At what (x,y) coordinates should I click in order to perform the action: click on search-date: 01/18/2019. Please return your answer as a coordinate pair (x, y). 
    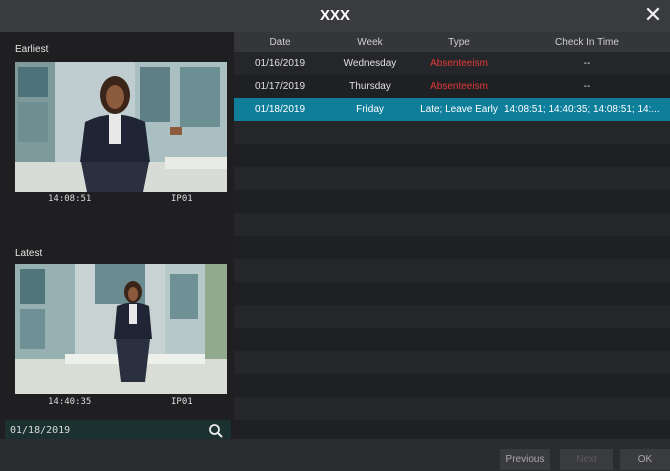
    Looking at the image, I should click on (40, 430).